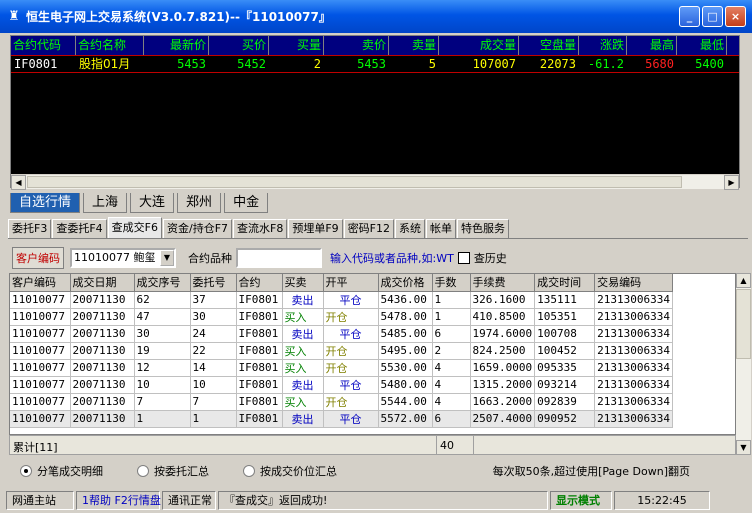  What do you see at coordinates (176, 45) in the screenshot?
I see `quote-col-last: 最新价` at bounding box center [176, 45].